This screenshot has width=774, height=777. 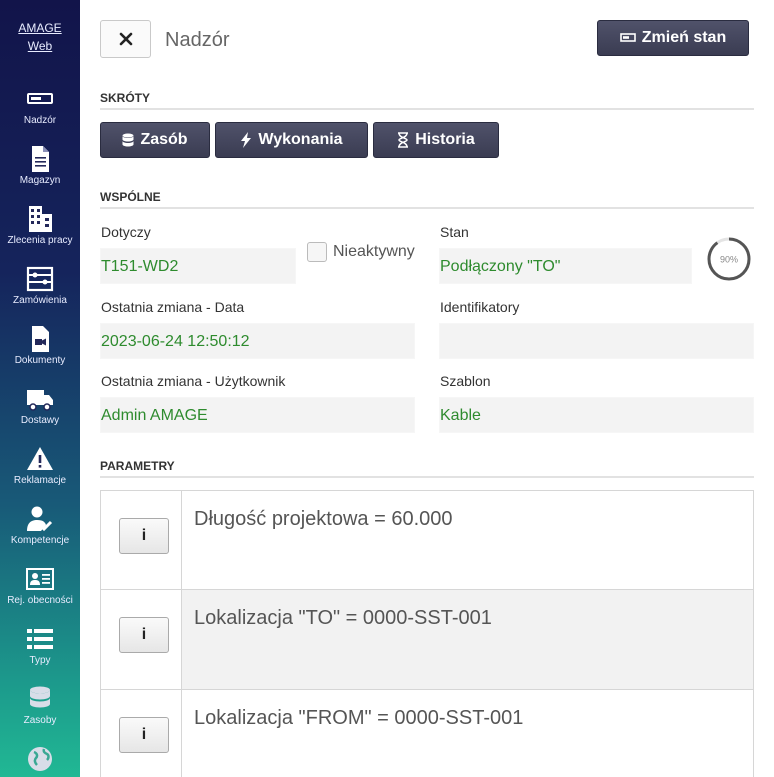 I want to click on sidebar-item-globe, so click(x=40, y=761).